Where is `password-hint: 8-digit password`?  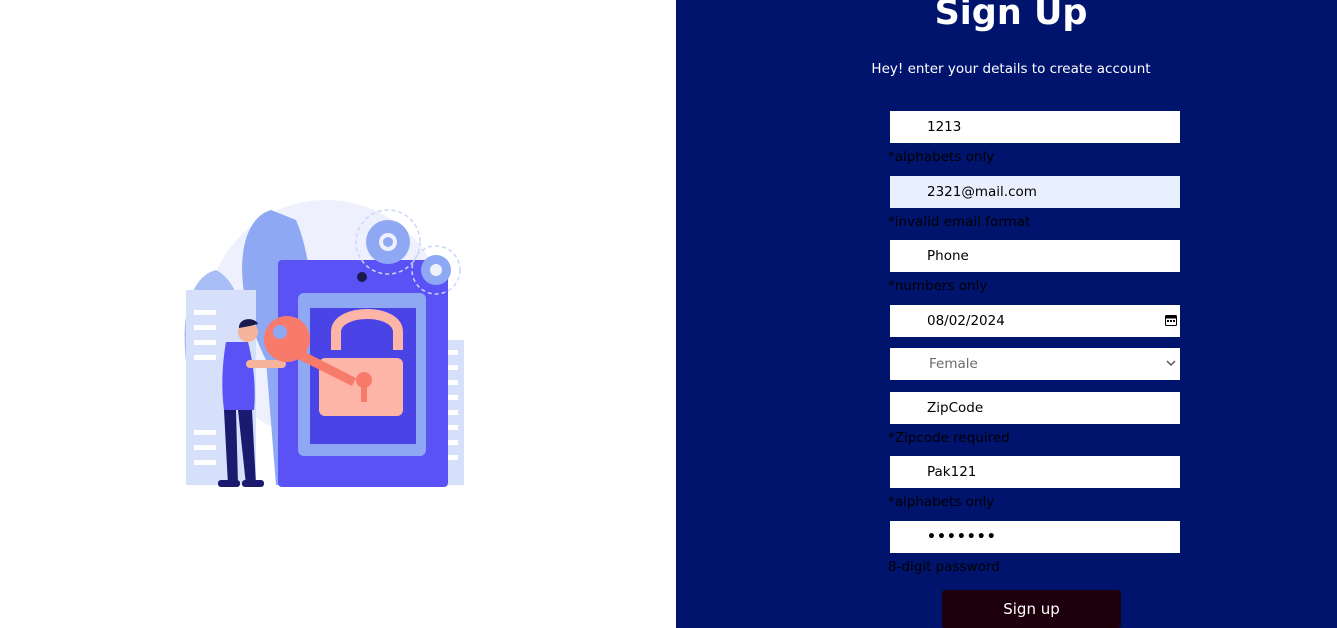 password-hint: 8-digit password is located at coordinates (944, 567).